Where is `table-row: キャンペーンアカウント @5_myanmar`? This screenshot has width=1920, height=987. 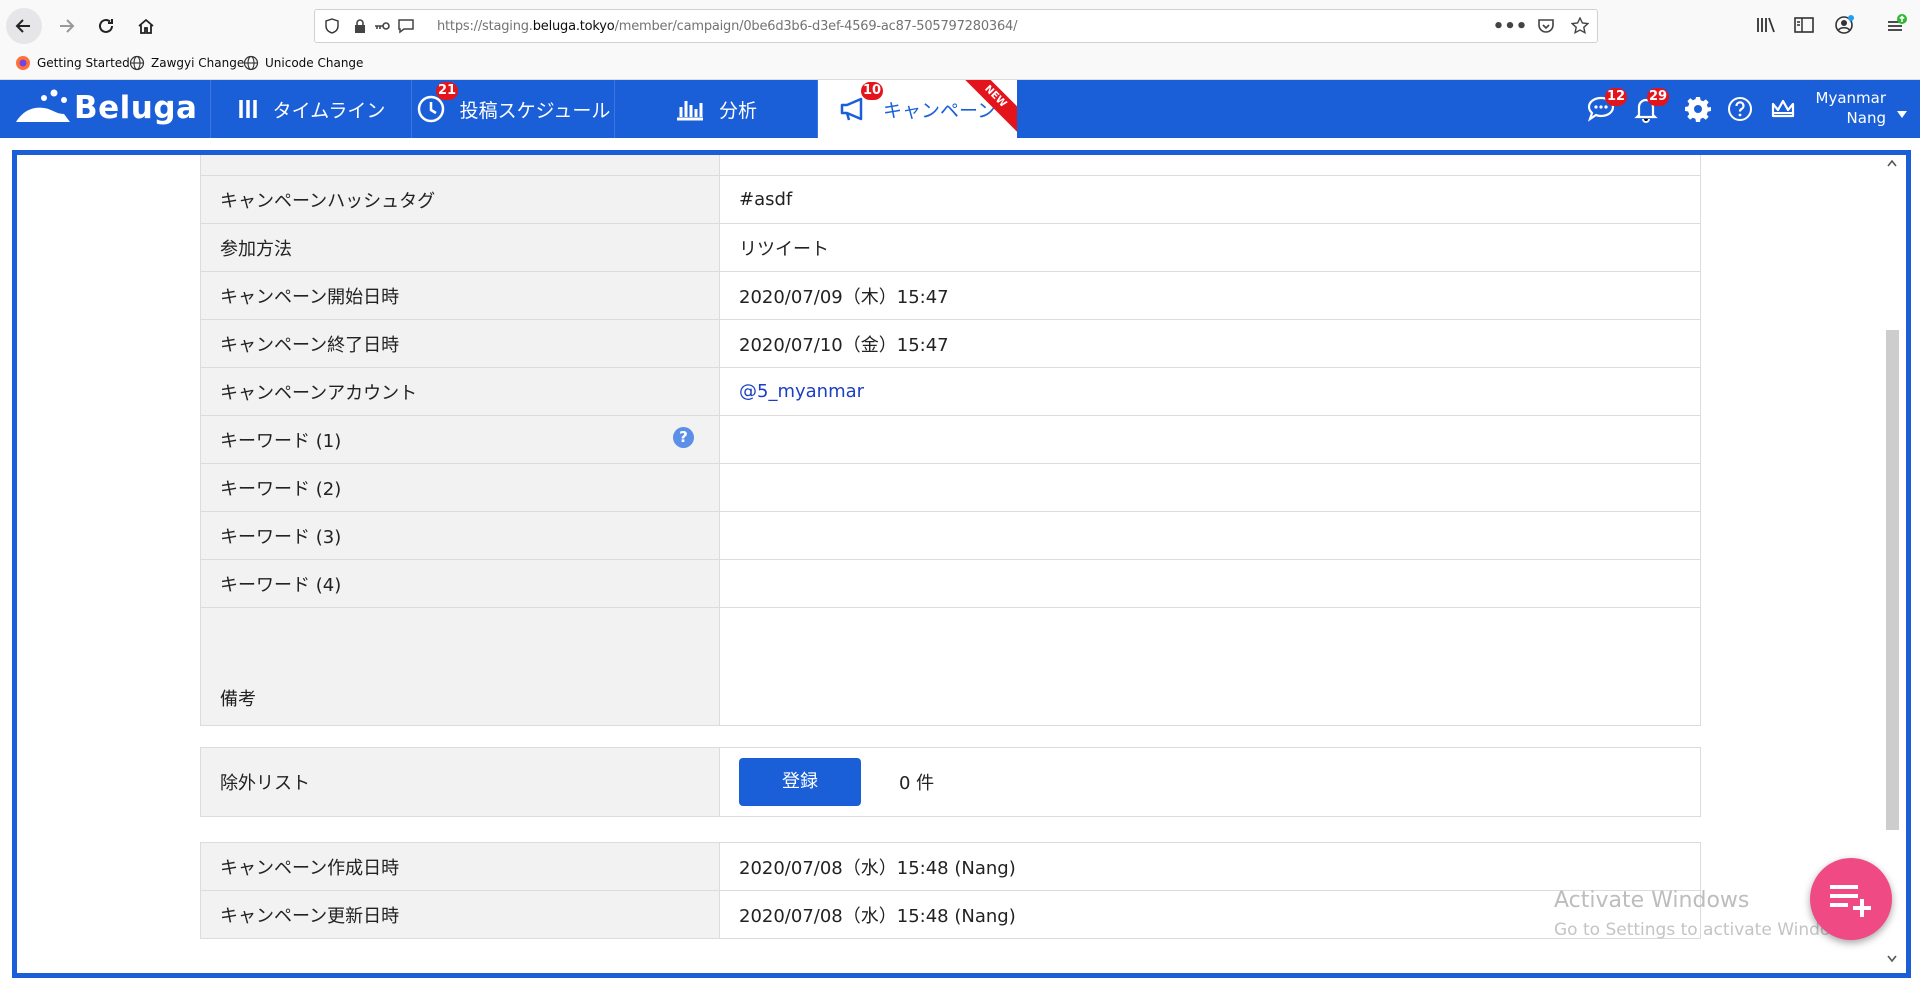
table-row: キャンペーンアカウント @5_myanmar is located at coordinates (950, 391).